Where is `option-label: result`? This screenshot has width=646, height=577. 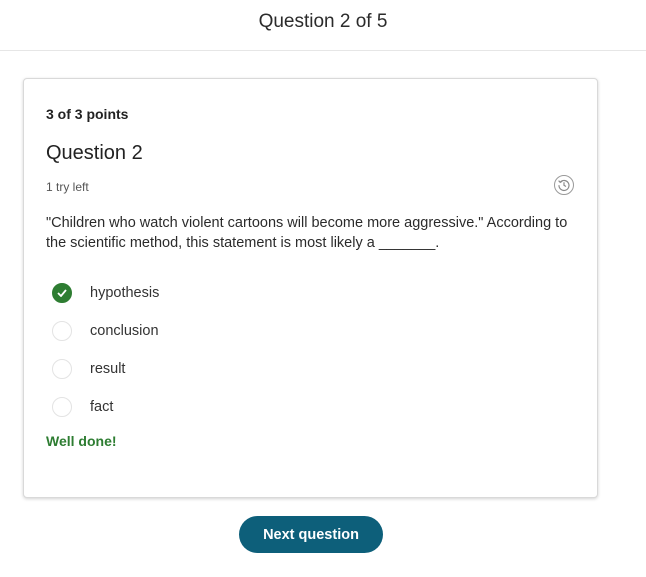 option-label: result is located at coordinates (108, 369).